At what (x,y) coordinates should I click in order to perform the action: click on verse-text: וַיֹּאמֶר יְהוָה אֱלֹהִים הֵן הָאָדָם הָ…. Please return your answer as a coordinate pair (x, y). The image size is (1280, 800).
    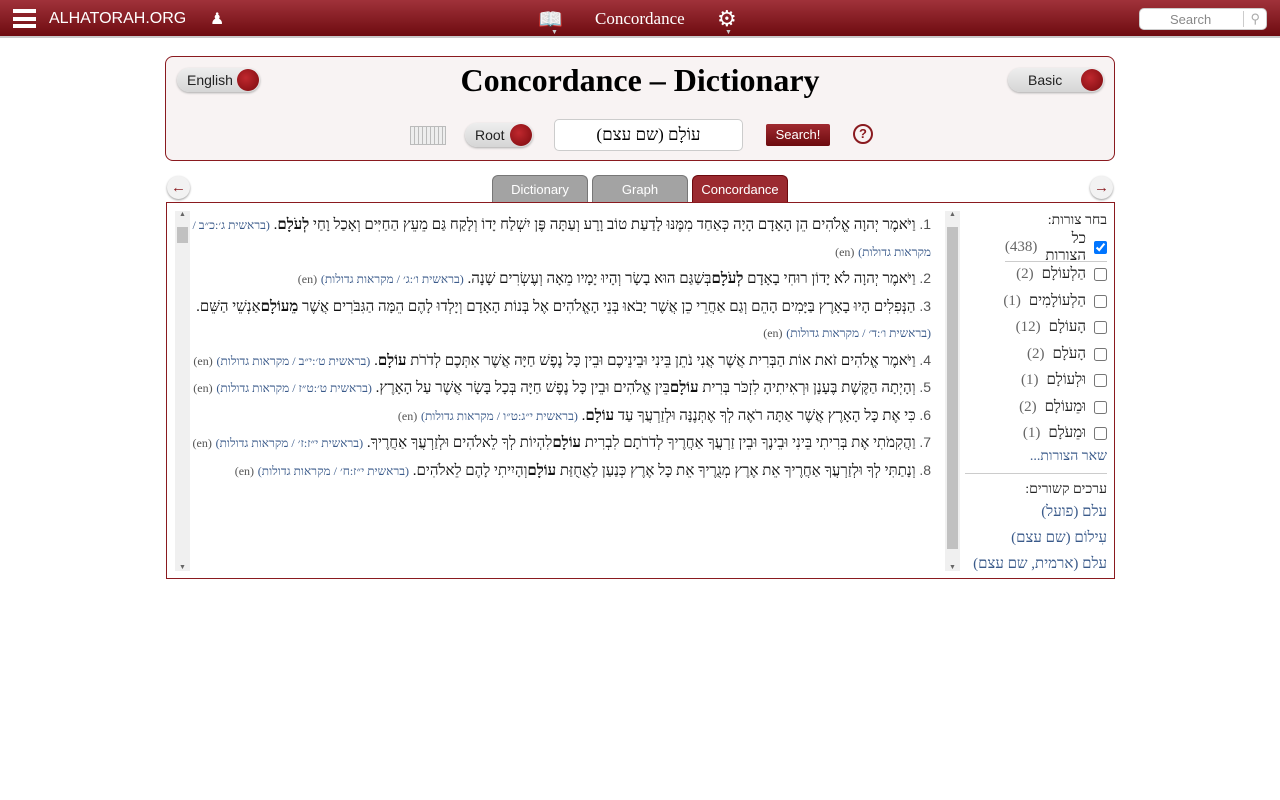
    Looking at the image, I should click on (614, 225).